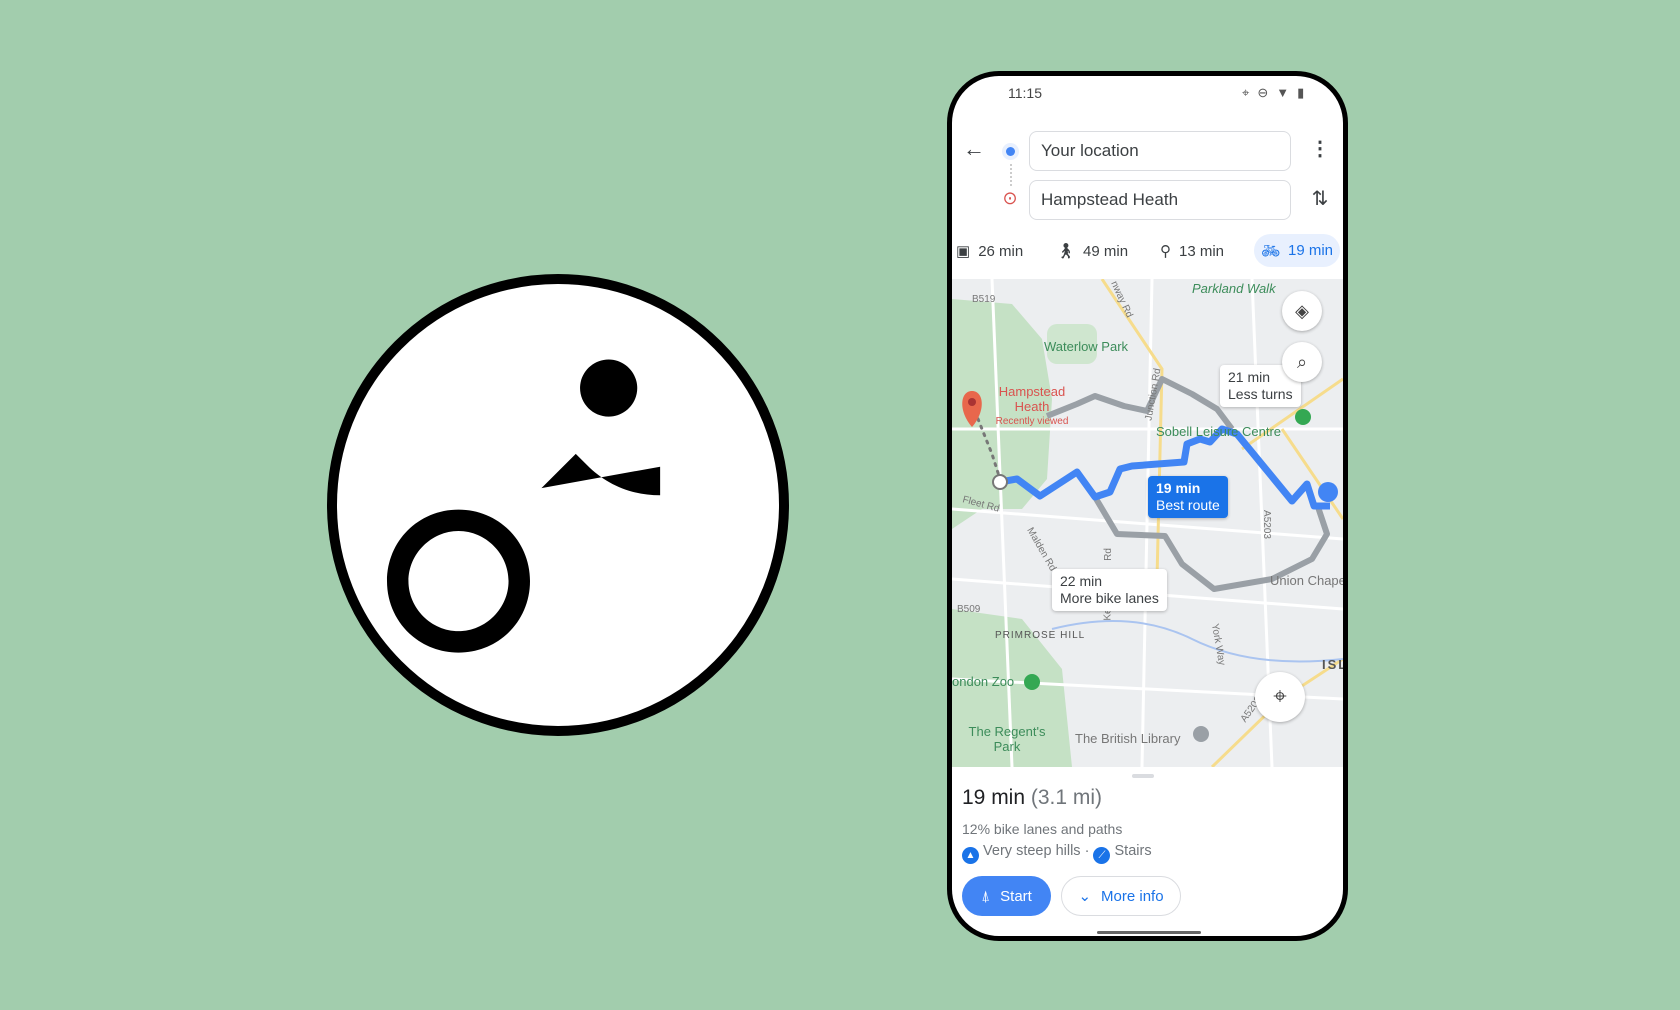 This screenshot has height=1010, width=1680. Describe the element at coordinates (1011, 175) in the screenshot. I see `route-dots` at that location.